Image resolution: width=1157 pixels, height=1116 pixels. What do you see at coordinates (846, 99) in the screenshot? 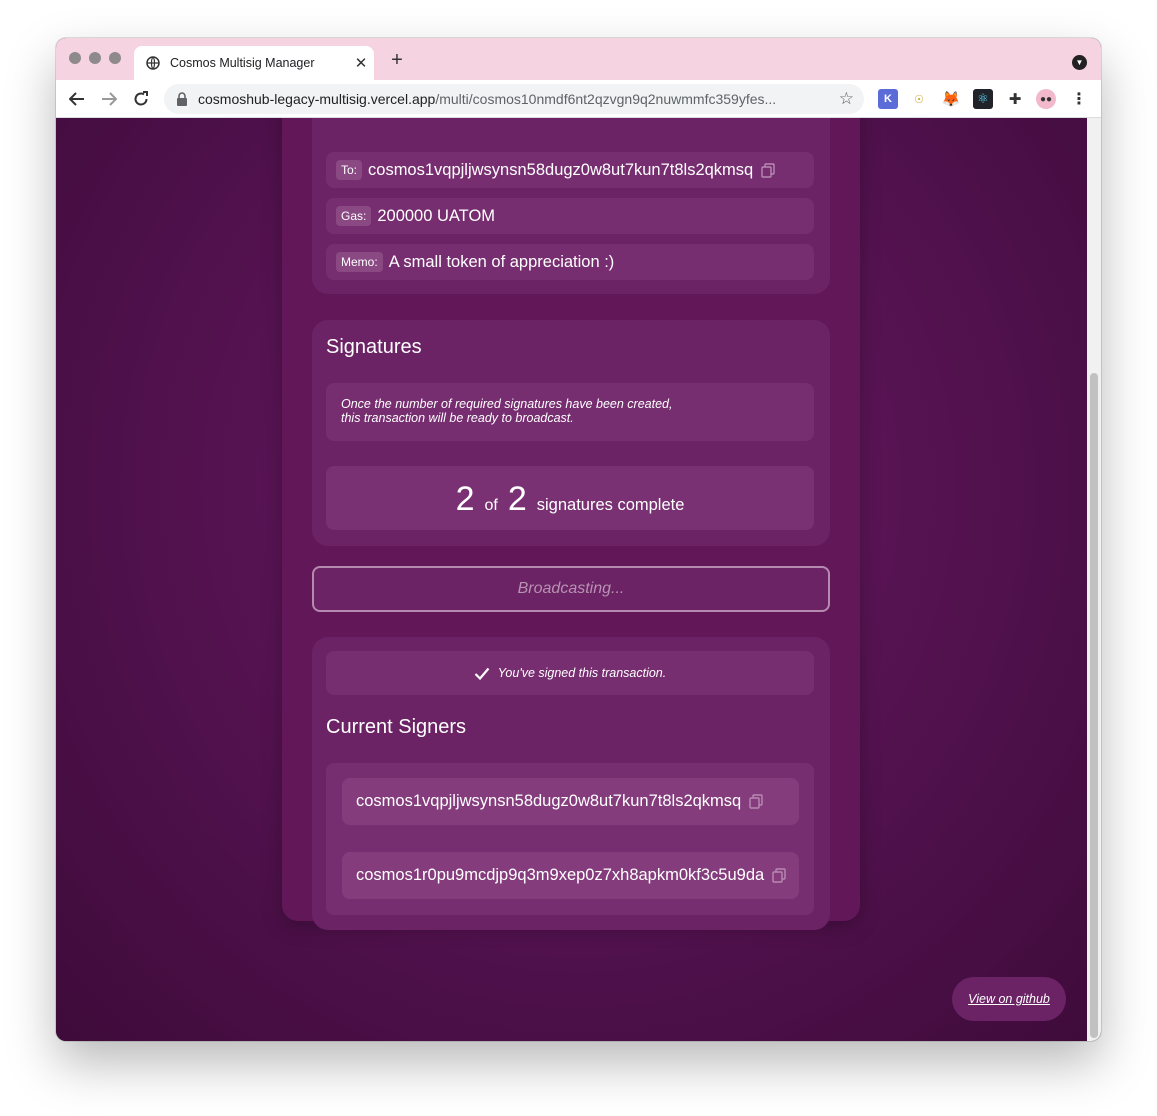
I see `bookmark-star-icon: ☆` at bounding box center [846, 99].